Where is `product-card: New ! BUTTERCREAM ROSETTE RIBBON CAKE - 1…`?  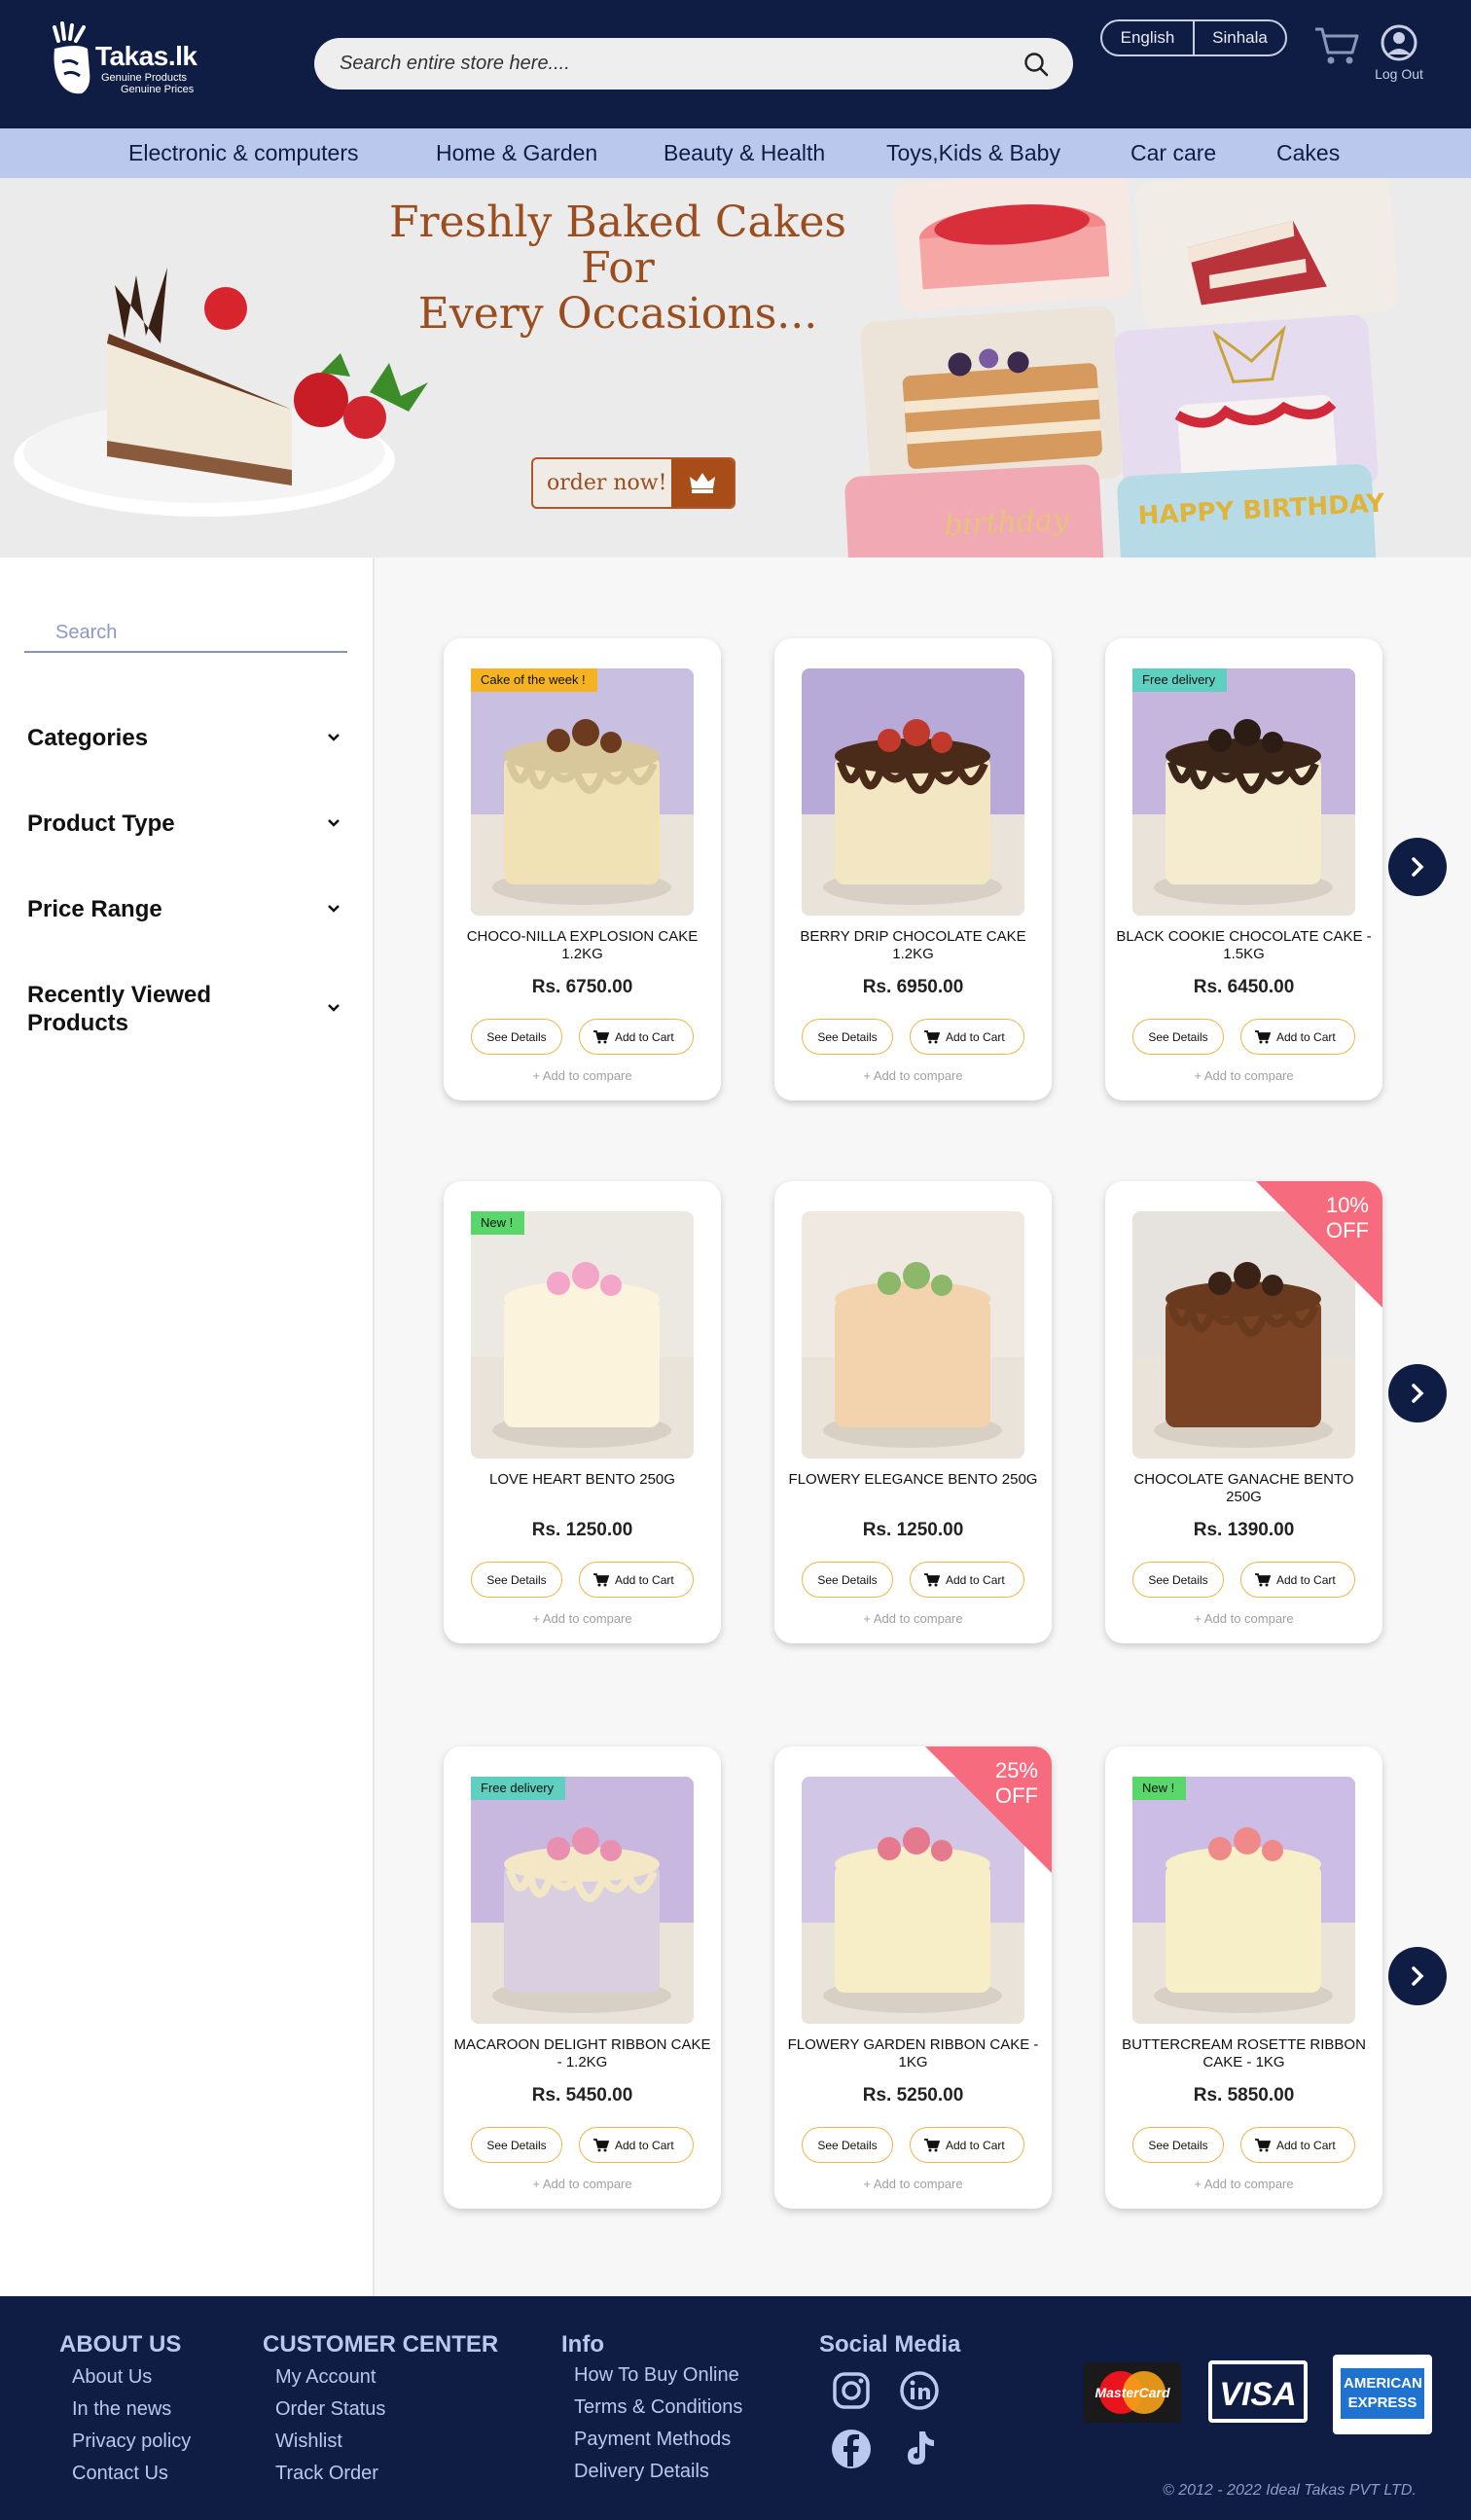 product-card: New ! BUTTERCREAM ROSETTE RIBBON CAKE - 1… is located at coordinates (1243, 1977).